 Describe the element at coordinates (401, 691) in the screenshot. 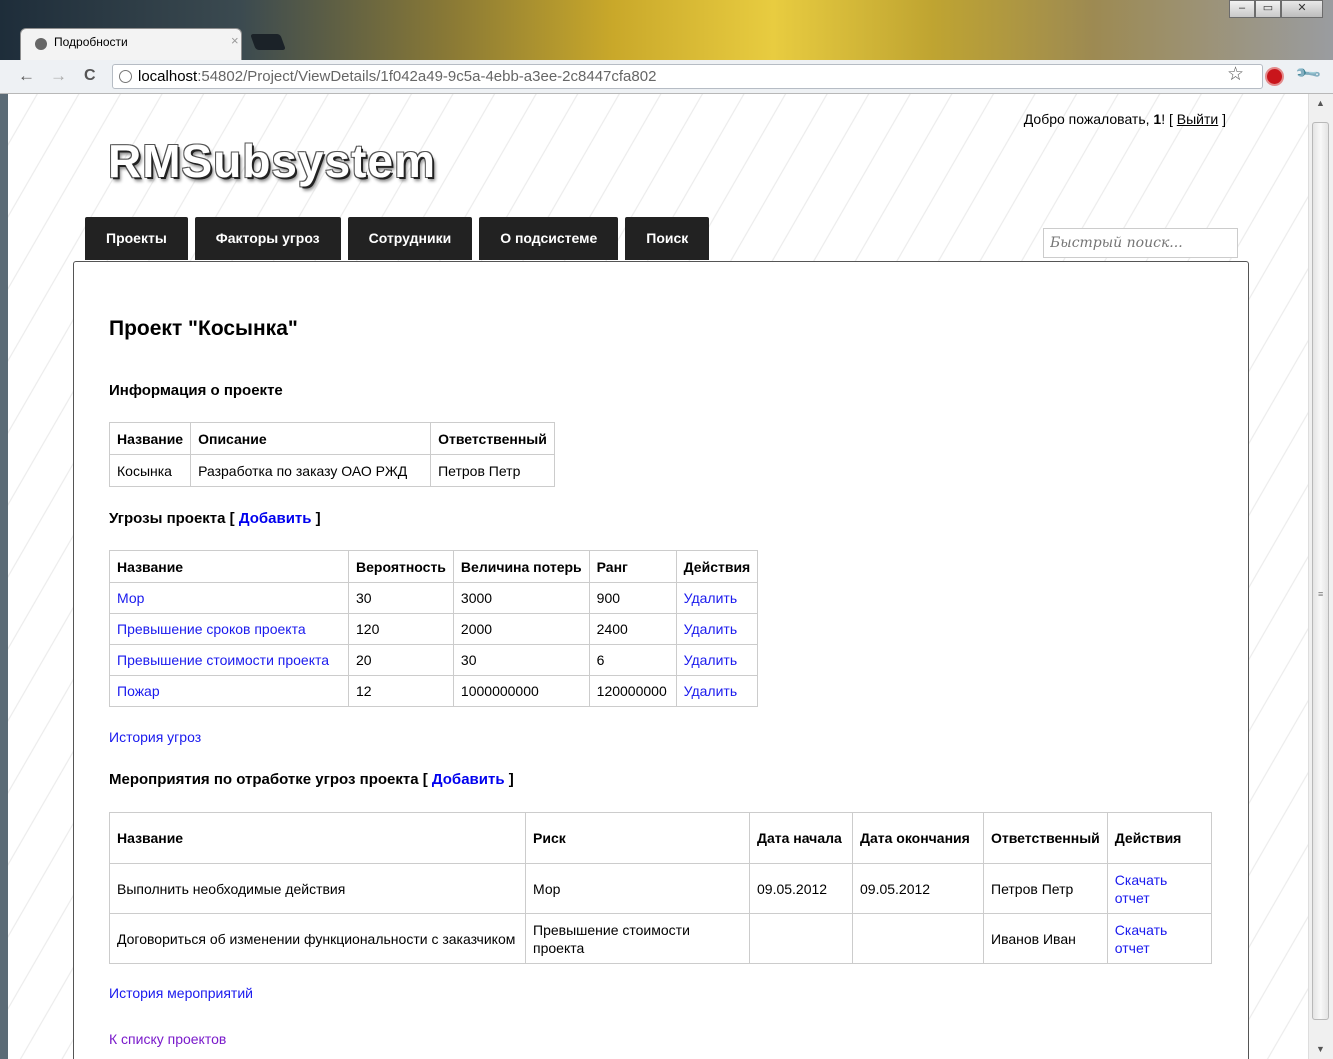

I see `table-cell: 12` at that location.